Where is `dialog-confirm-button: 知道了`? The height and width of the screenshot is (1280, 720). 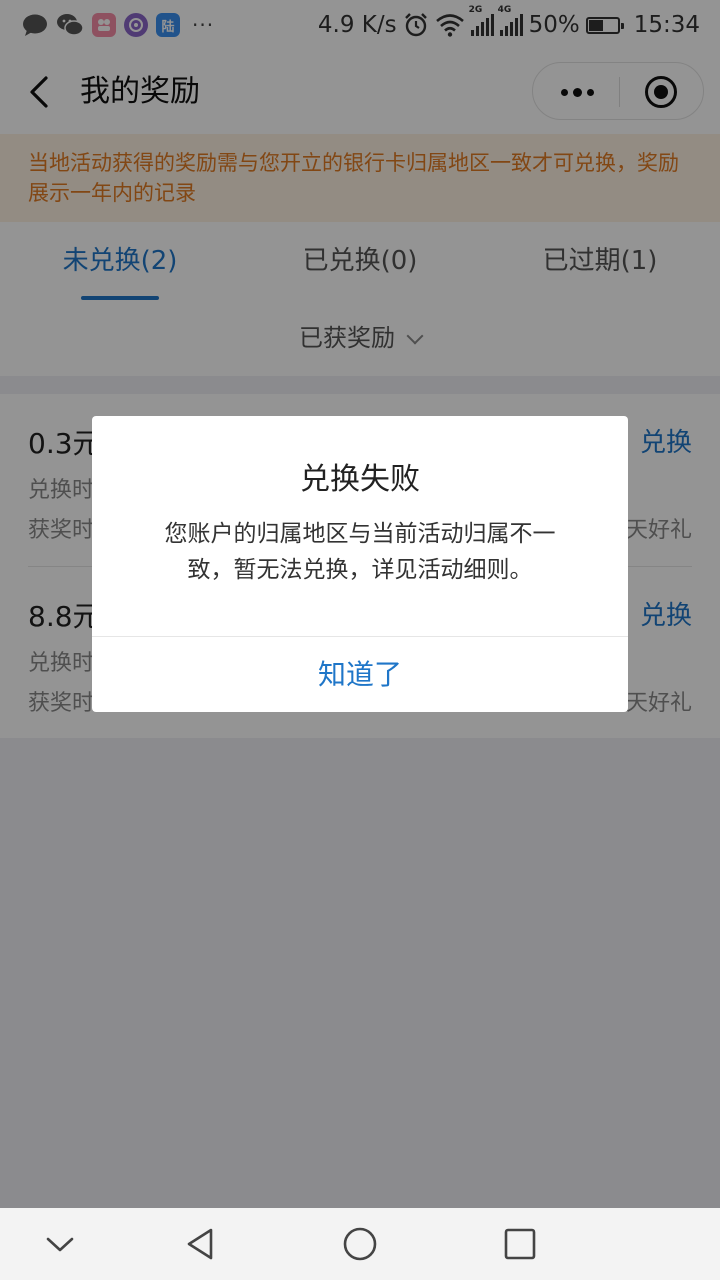
dialog-confirm-button: 知道了 is located at coordinates (360, 674).